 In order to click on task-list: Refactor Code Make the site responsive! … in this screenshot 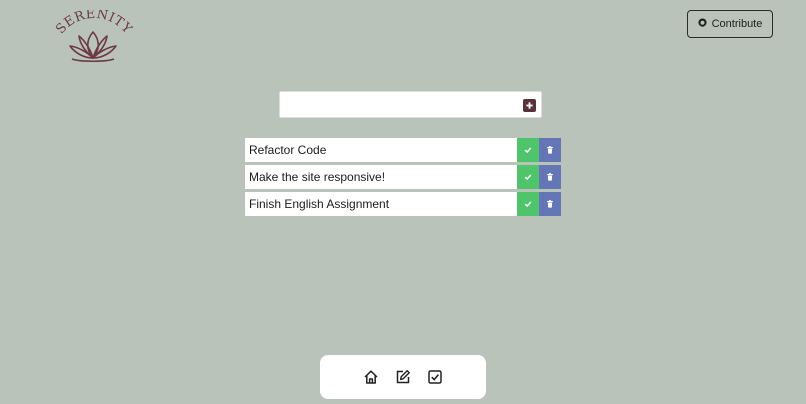, I will do `click(403, 178)`.